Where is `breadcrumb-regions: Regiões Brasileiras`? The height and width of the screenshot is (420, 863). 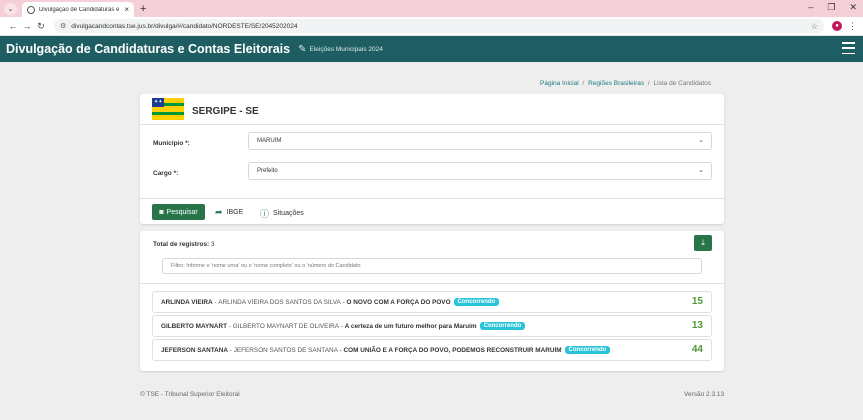 breadcrumb-regions: Regiões Brasileiras is located at coordinates (616, 83).